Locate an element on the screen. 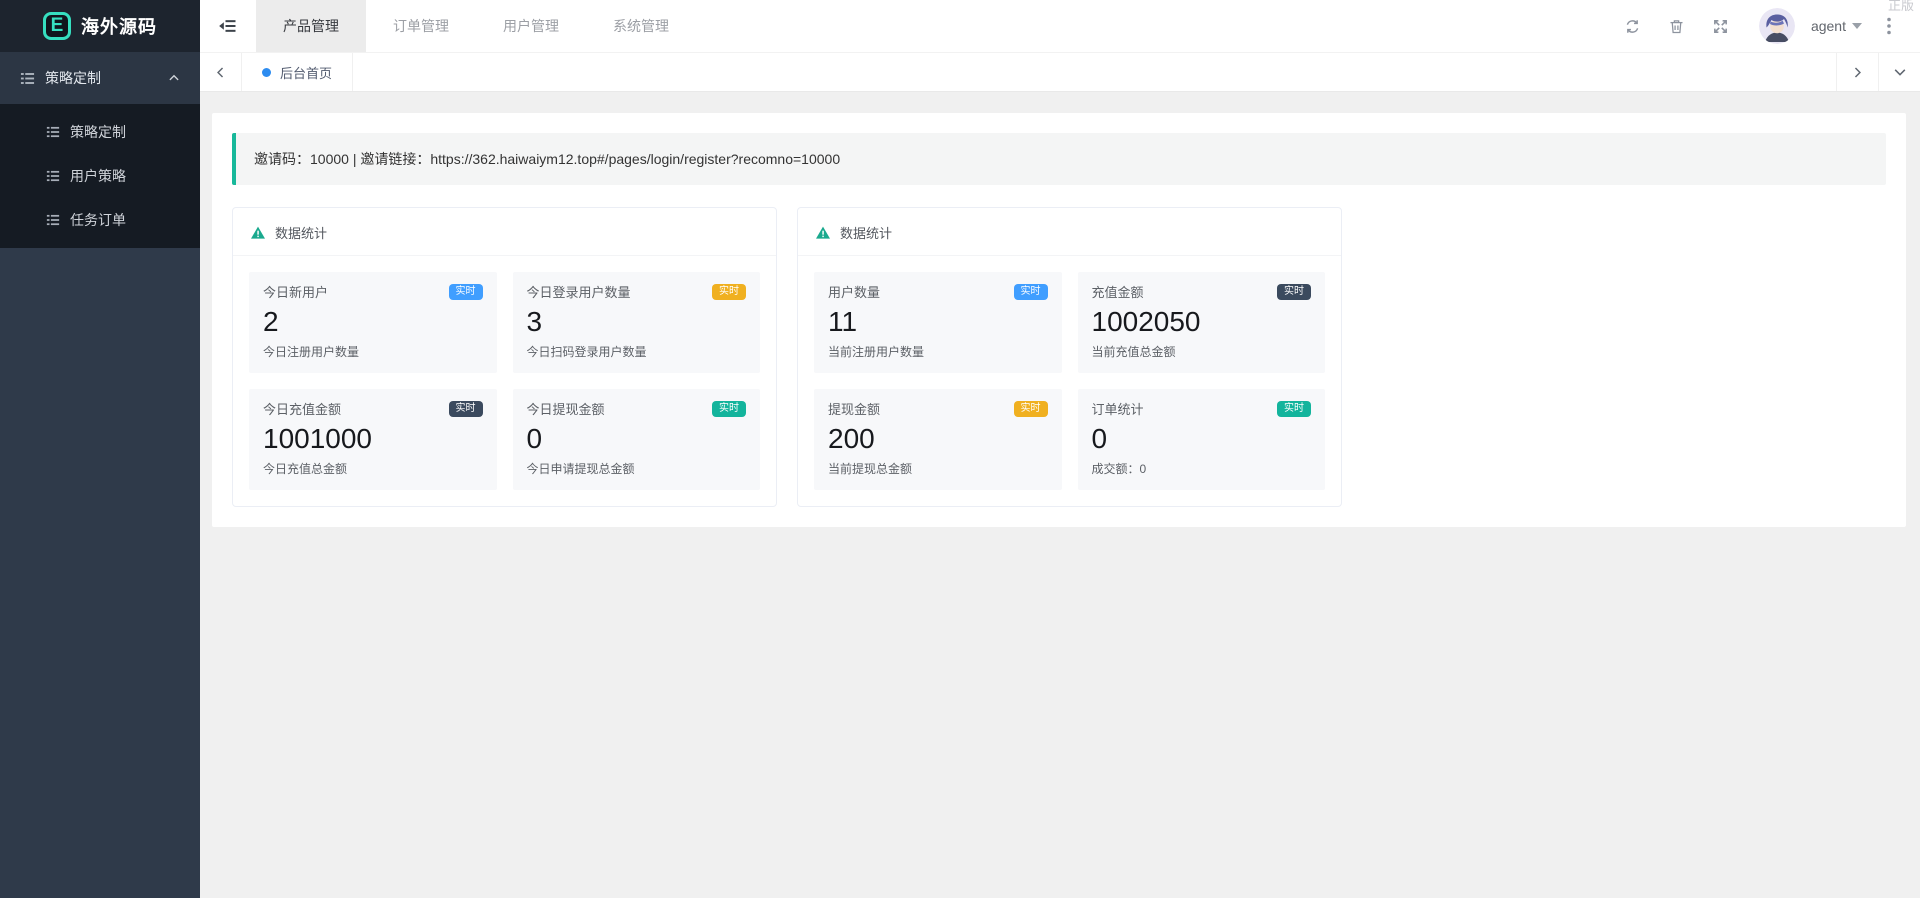  chevron-left-icon is located at coordinates (220, 72).